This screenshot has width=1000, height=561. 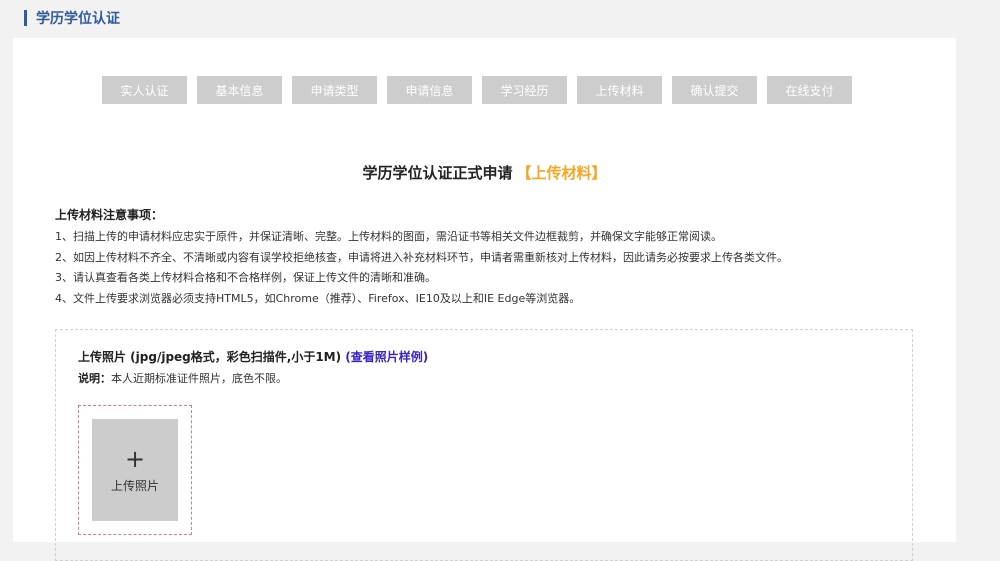 What do you see at coordinates (619, 90) in the screenshot?
I see `step-upload-materials: 上传材料` at bounding box center [619, 90].